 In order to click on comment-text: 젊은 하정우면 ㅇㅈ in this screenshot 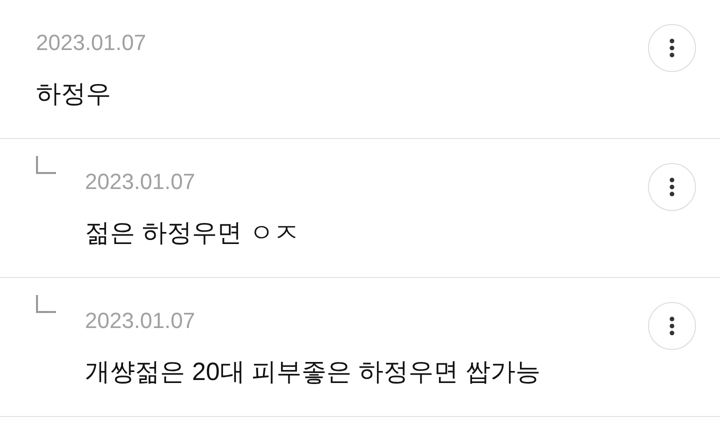, I will do `click(192, 233)`.